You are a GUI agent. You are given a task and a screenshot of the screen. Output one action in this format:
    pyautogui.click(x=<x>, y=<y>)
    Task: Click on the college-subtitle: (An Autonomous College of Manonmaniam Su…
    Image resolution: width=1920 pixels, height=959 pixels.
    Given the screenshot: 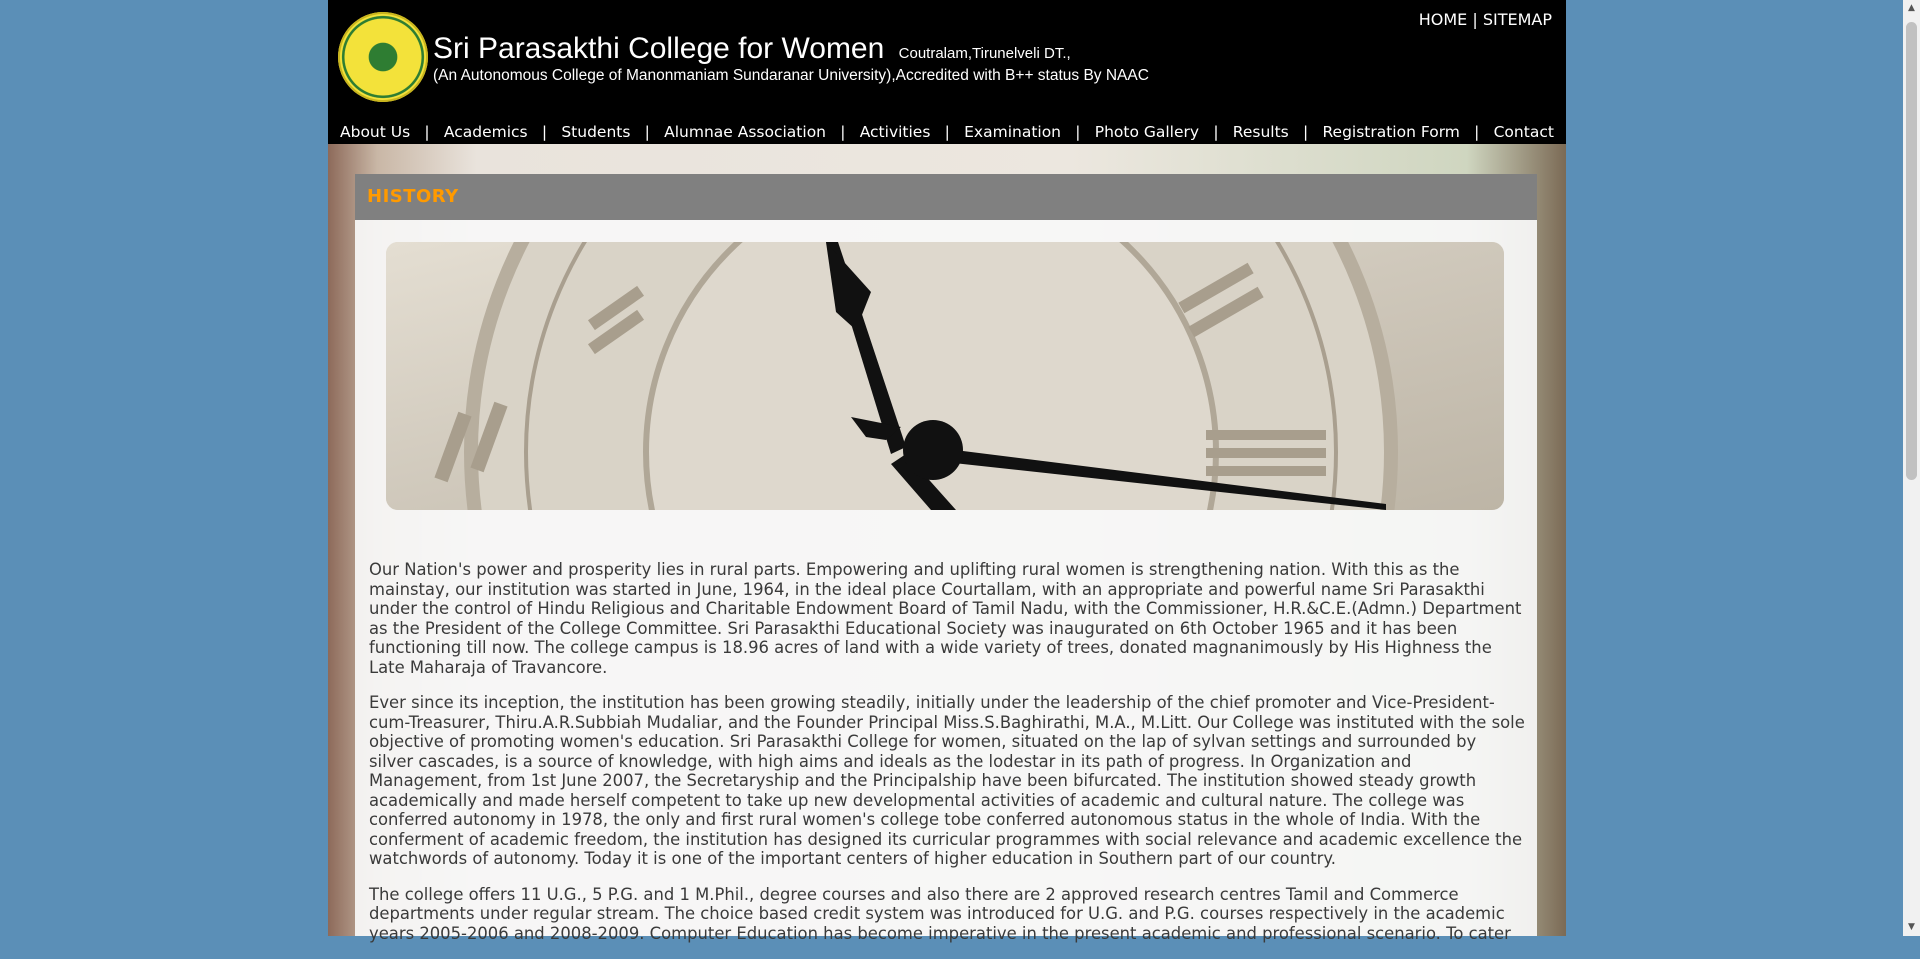 What is the action you would take?
    pyautogui.click(x=791, y=75)
    